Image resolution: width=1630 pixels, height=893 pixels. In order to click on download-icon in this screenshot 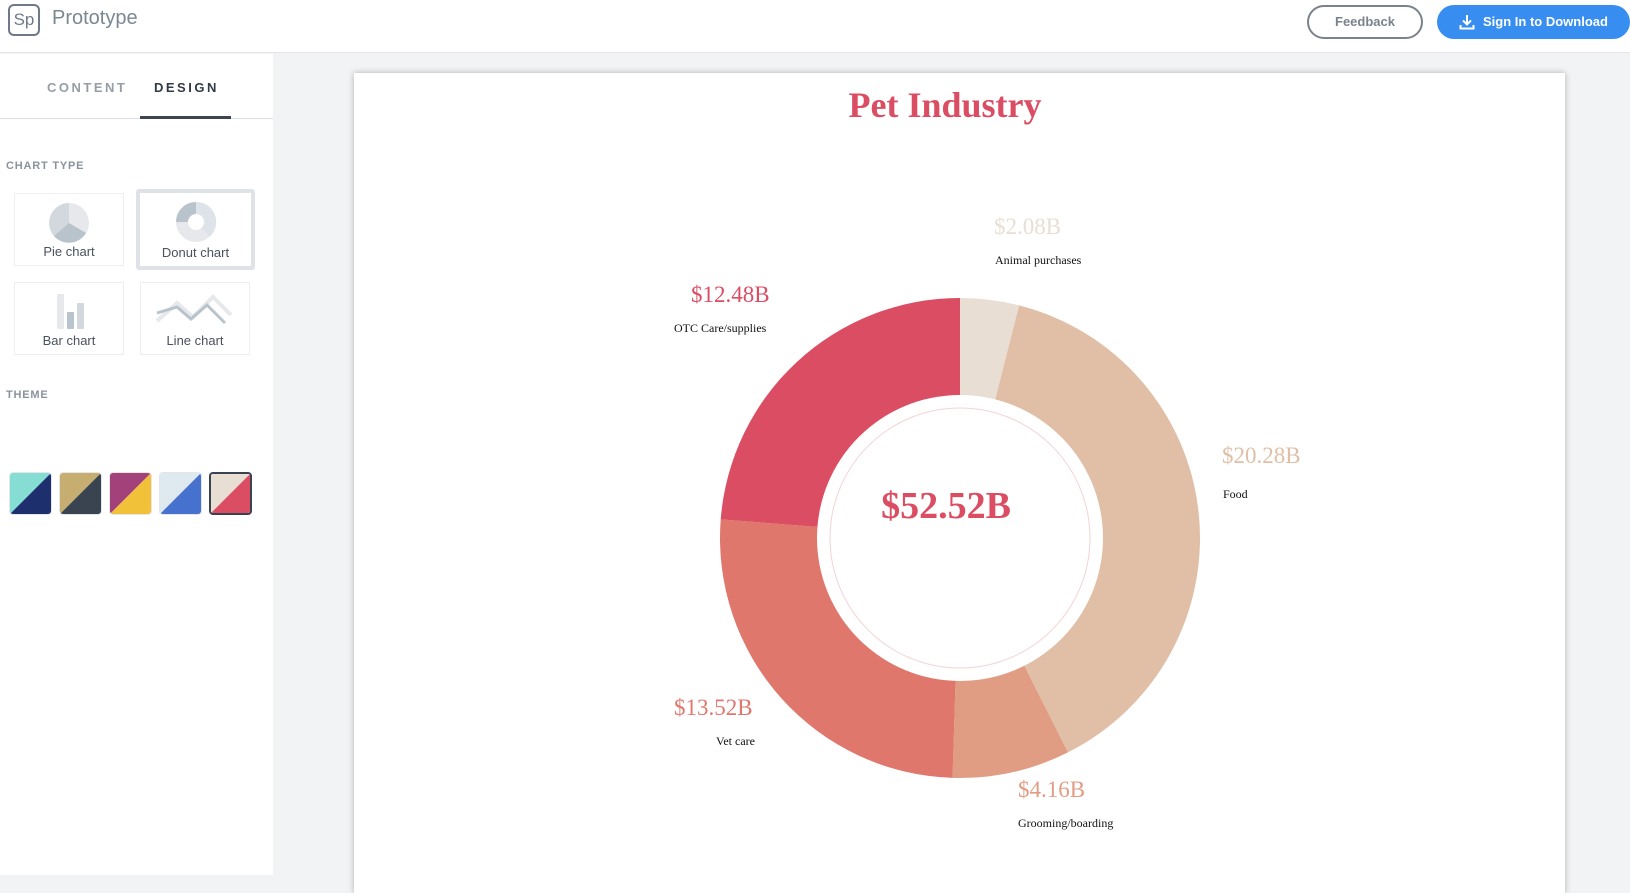, I will do `click(1467, 22)`.